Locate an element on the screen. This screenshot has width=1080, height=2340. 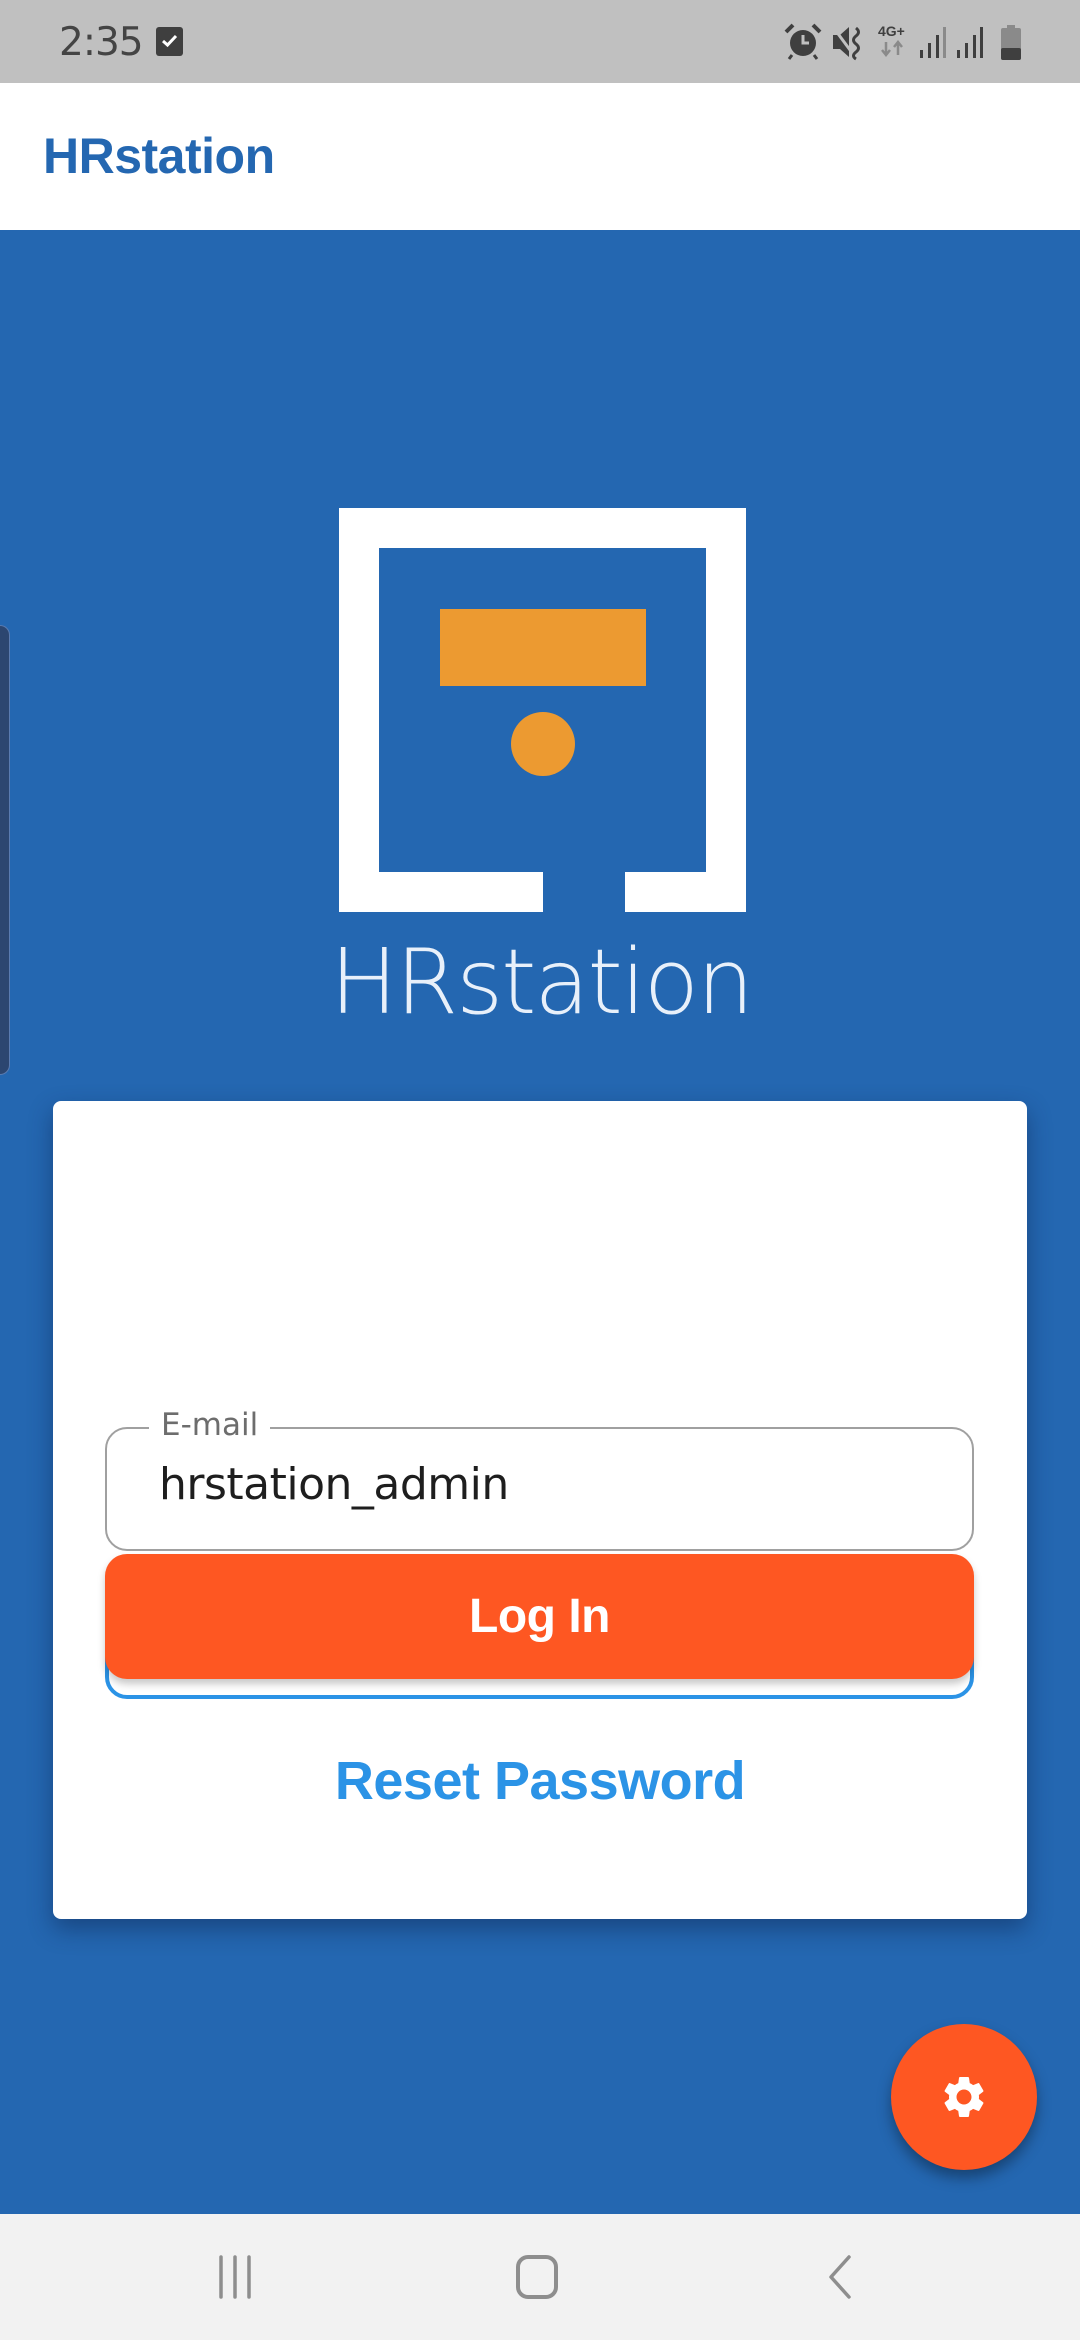
back-button is located at coordinates (840, 2277).